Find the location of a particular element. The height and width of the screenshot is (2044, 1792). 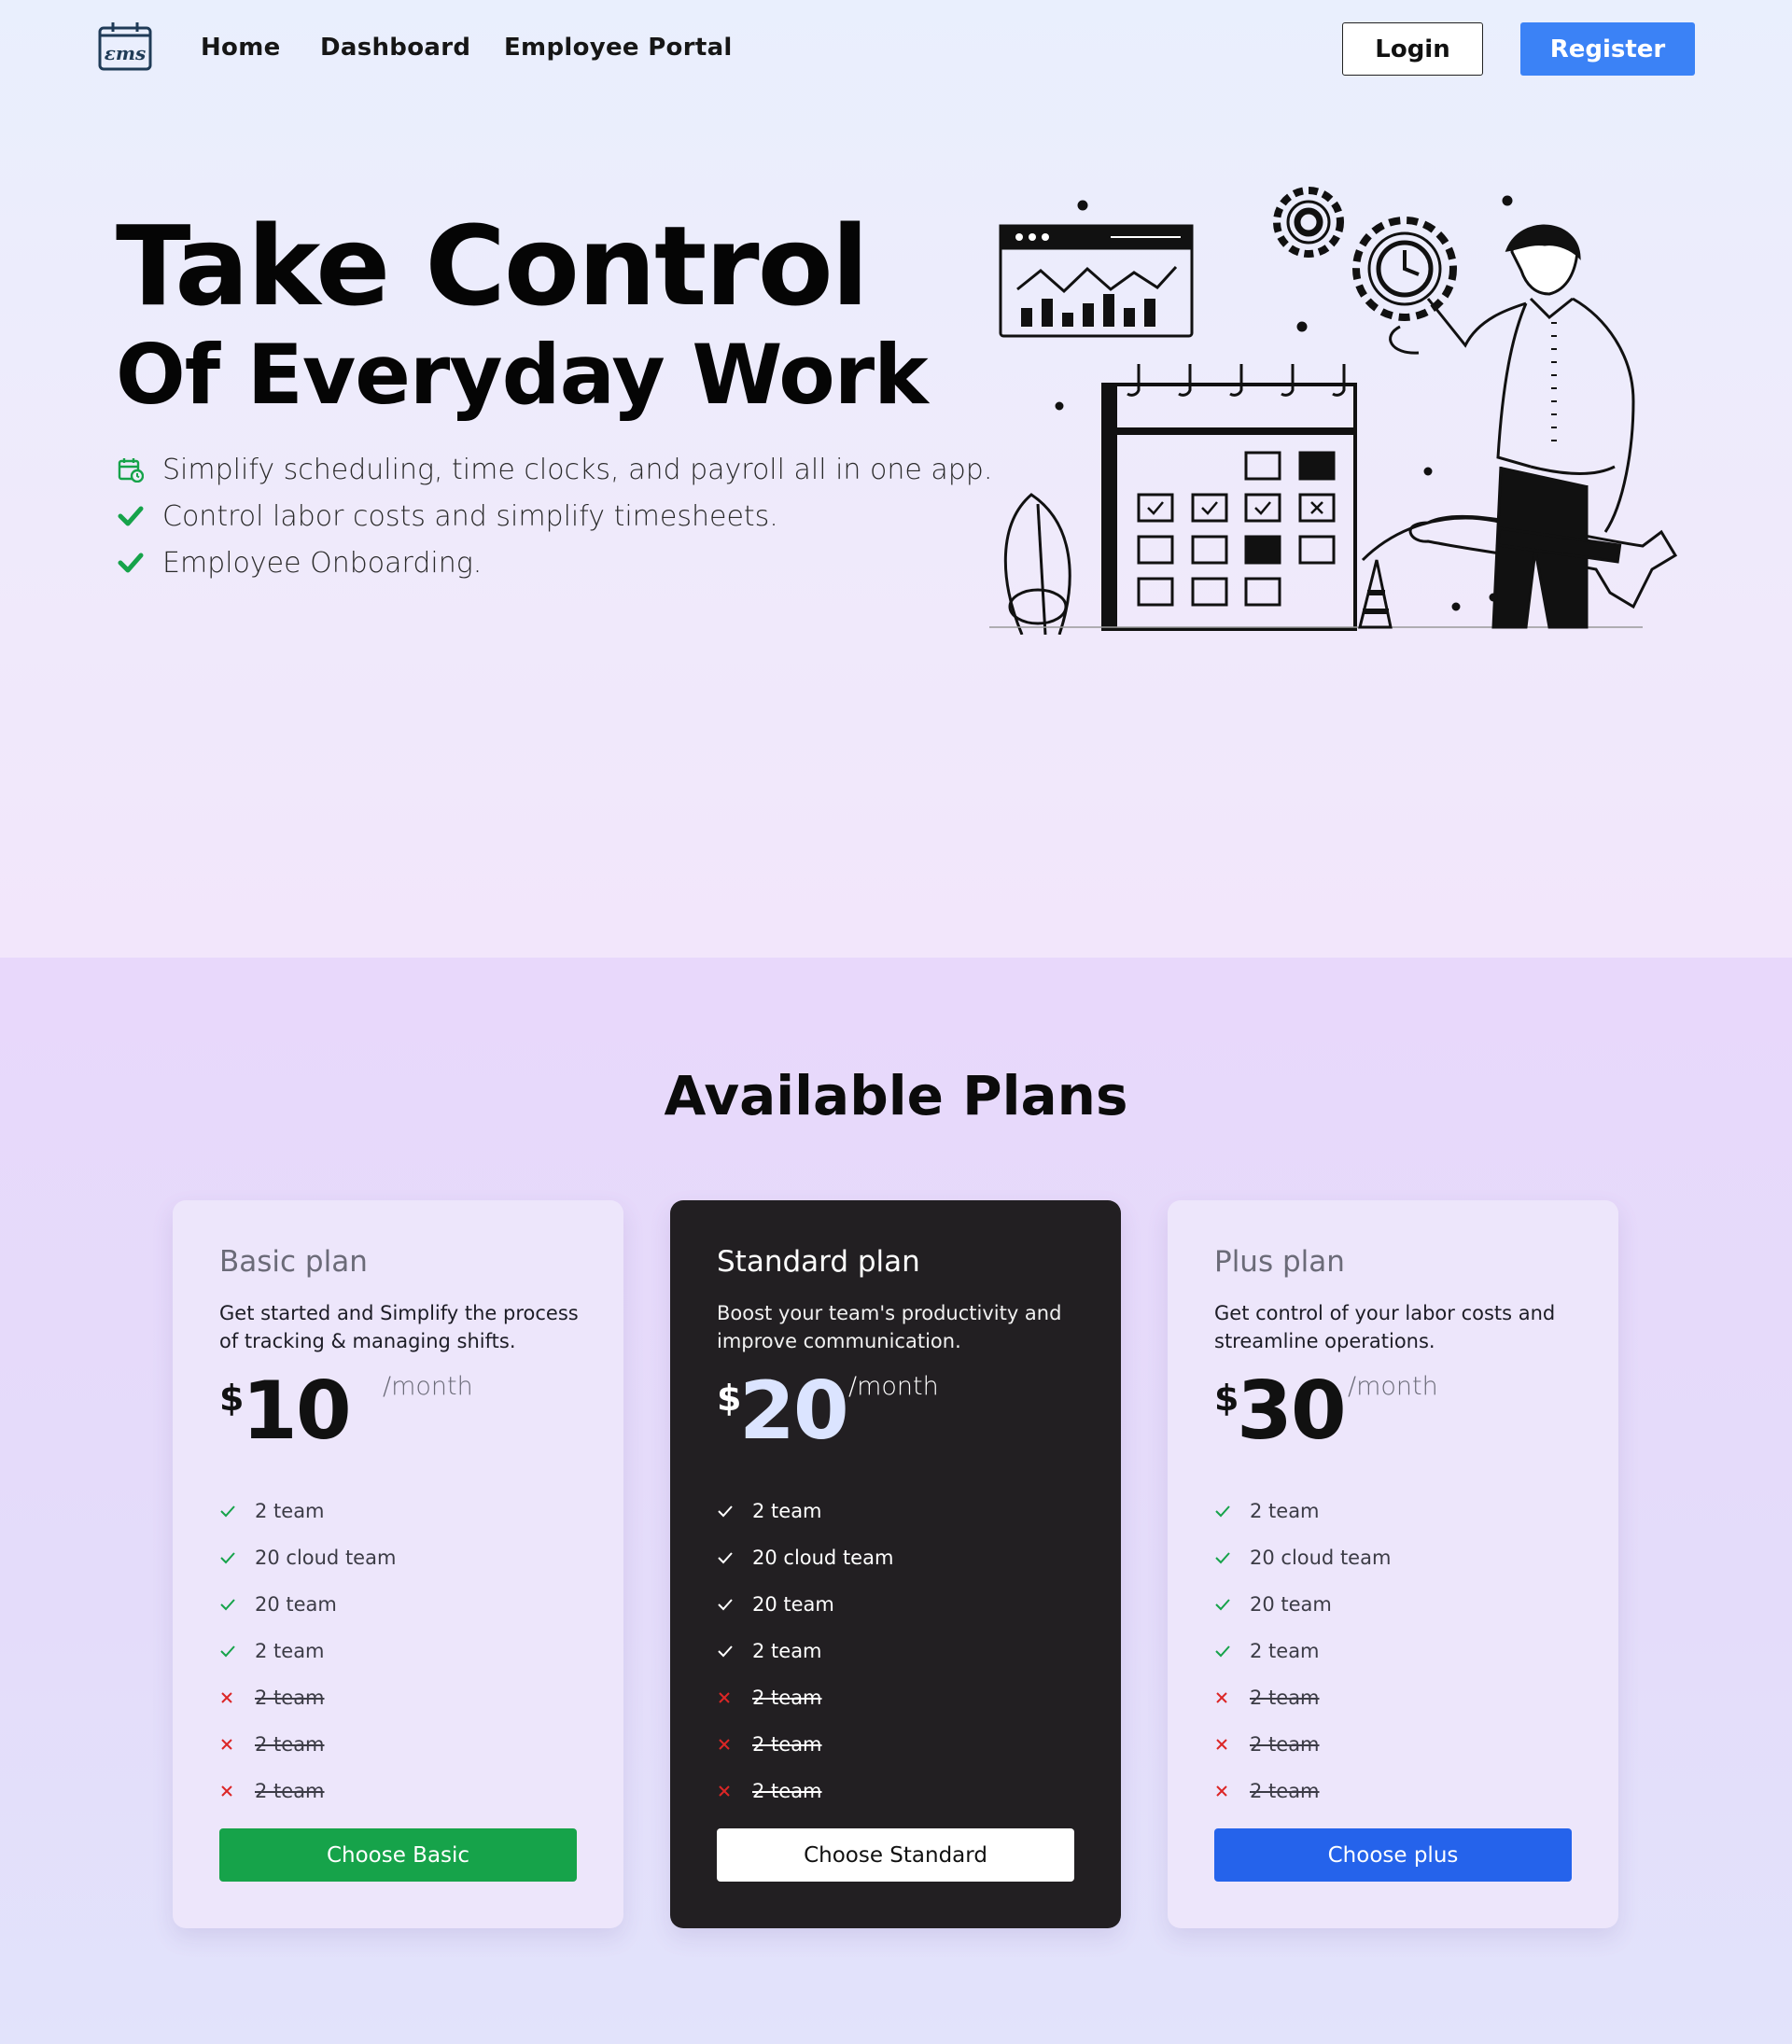

choose-basic-button: Choose Basic is located at coordinates (398, 1855).